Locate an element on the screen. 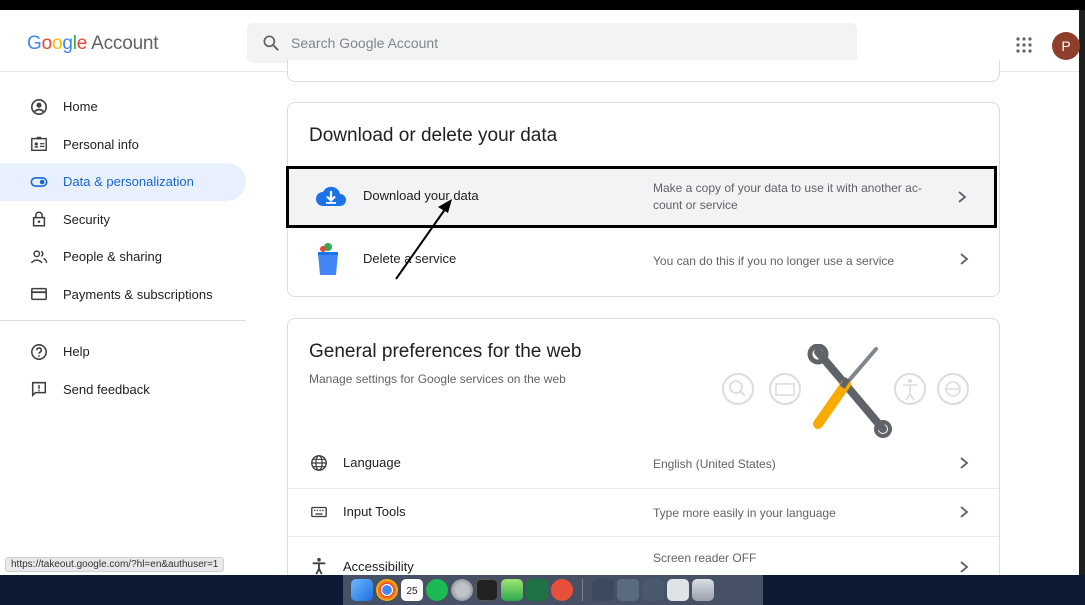  account-circle-icon is located at coordinates (39, 106).